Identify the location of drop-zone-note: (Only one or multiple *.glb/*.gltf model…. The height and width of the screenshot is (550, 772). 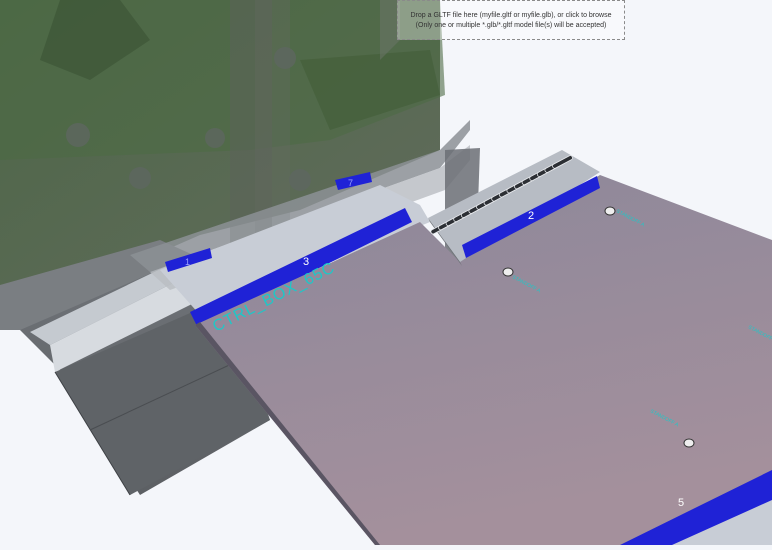
(511, 25).